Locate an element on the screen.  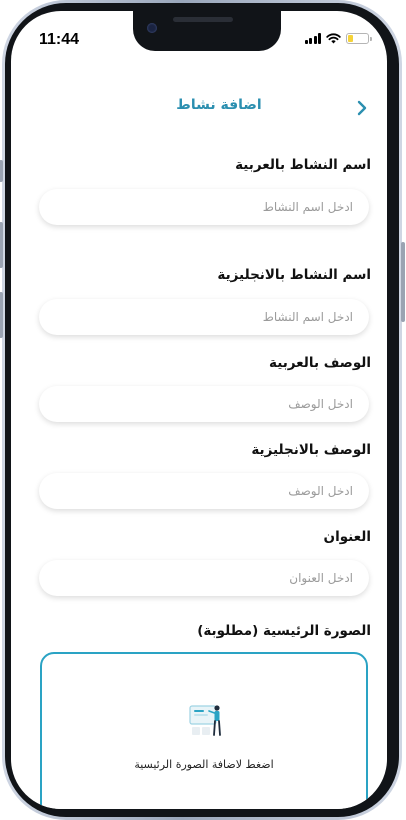
battery-level is located at coordinates (350, 38).